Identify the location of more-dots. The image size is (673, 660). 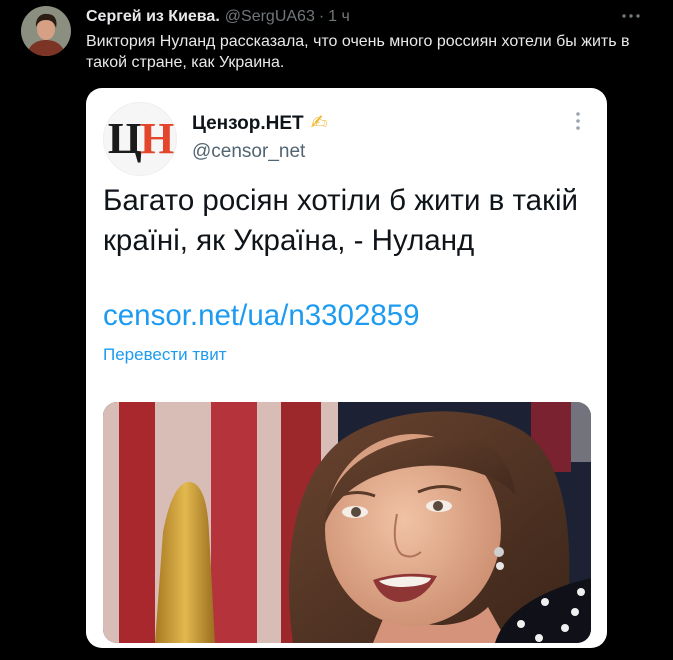
(631, 16).